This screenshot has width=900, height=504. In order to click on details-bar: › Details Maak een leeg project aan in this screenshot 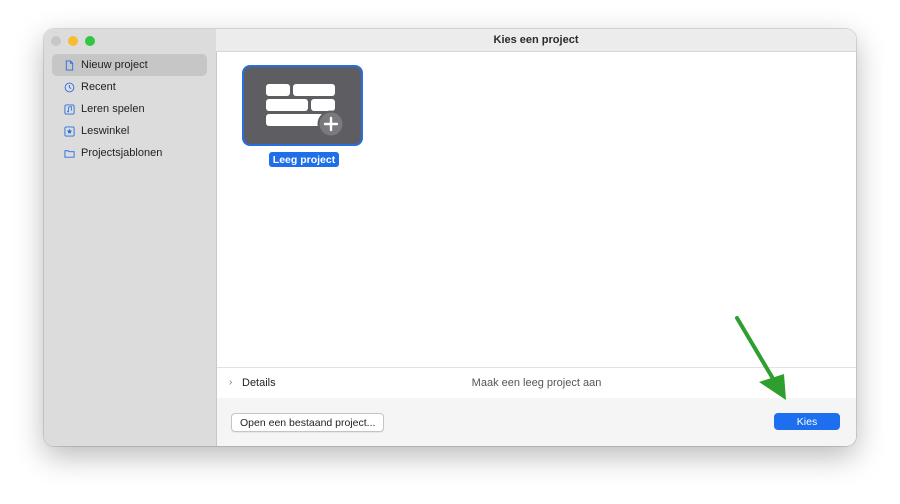, I will do `click(536, 383)`.